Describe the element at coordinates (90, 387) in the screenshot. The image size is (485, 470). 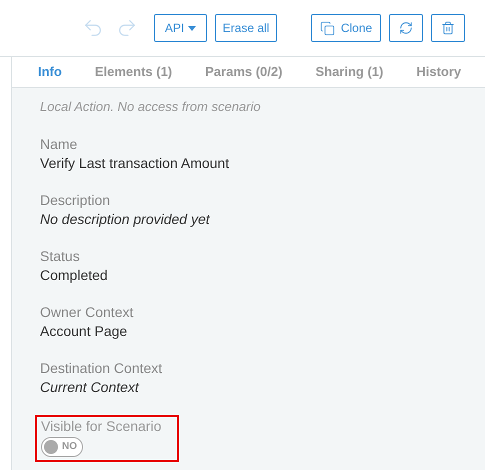
I see `field-value: Current Context` at that location.